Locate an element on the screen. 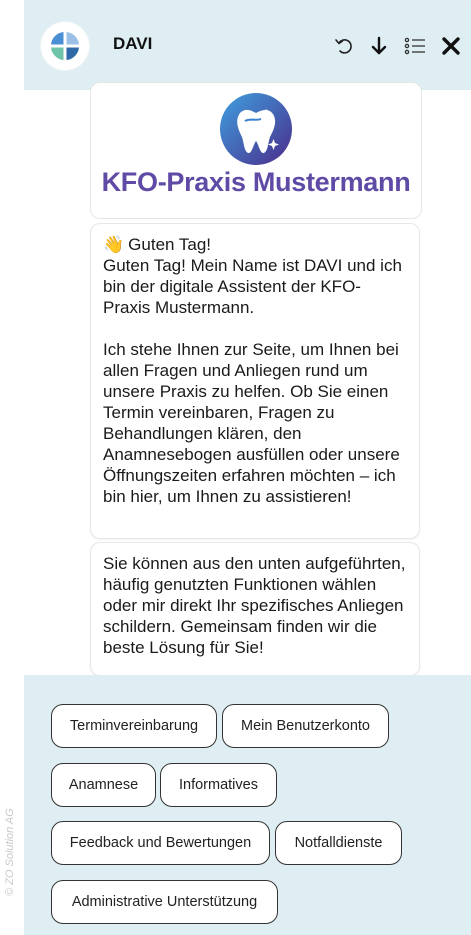 The width and height of the screenshot is (471, 935). waving-hand-icon: 👋 is located at coordinates (114, 244).